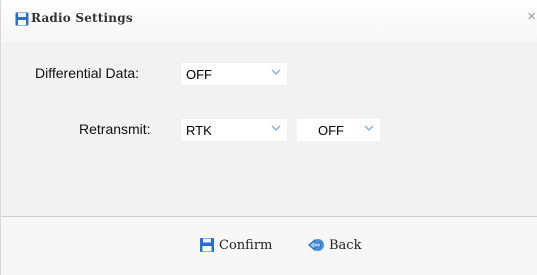 The width and height of the screenshot is (537, 275). I want to click on close-icon: ×, so click(531, 16).